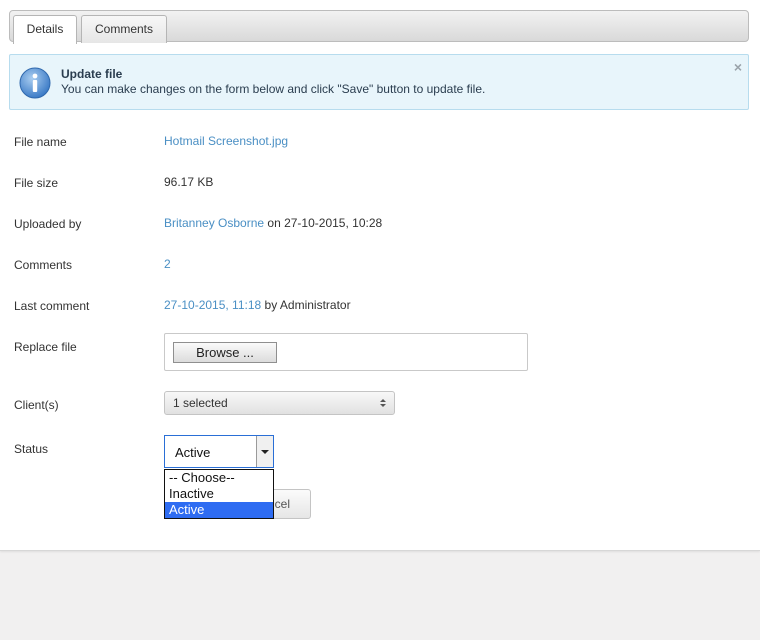 This screenshot has width=760, height=640. What do you see at coordinates (200, 403) in the screenshot?
I see `clients-select-value: 1 selected` at bounding box center [200, 403].